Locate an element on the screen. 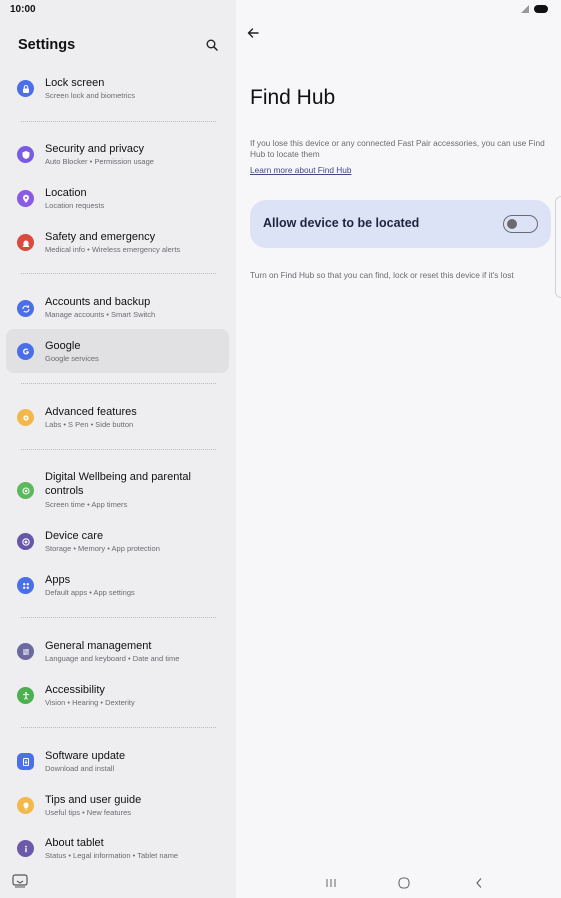 This screenshot has height=898, width=561. back-arrow-icon is located at coordinates (253, 33).